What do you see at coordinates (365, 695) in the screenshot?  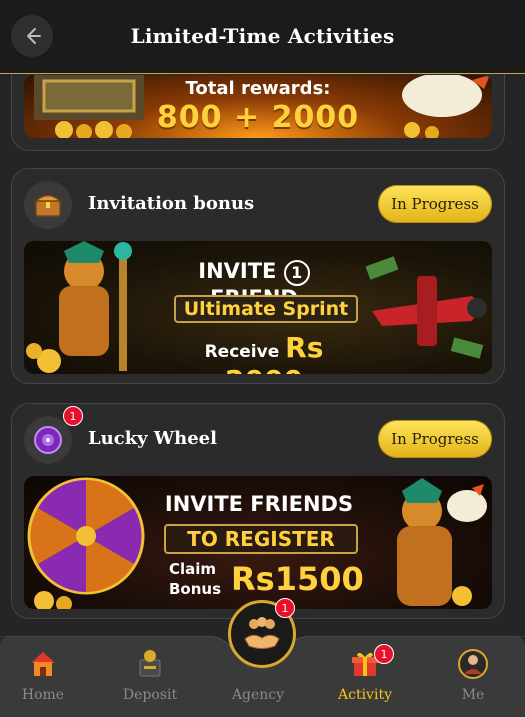 I see `tab-label: Activity` at bounding box center [365, 695].